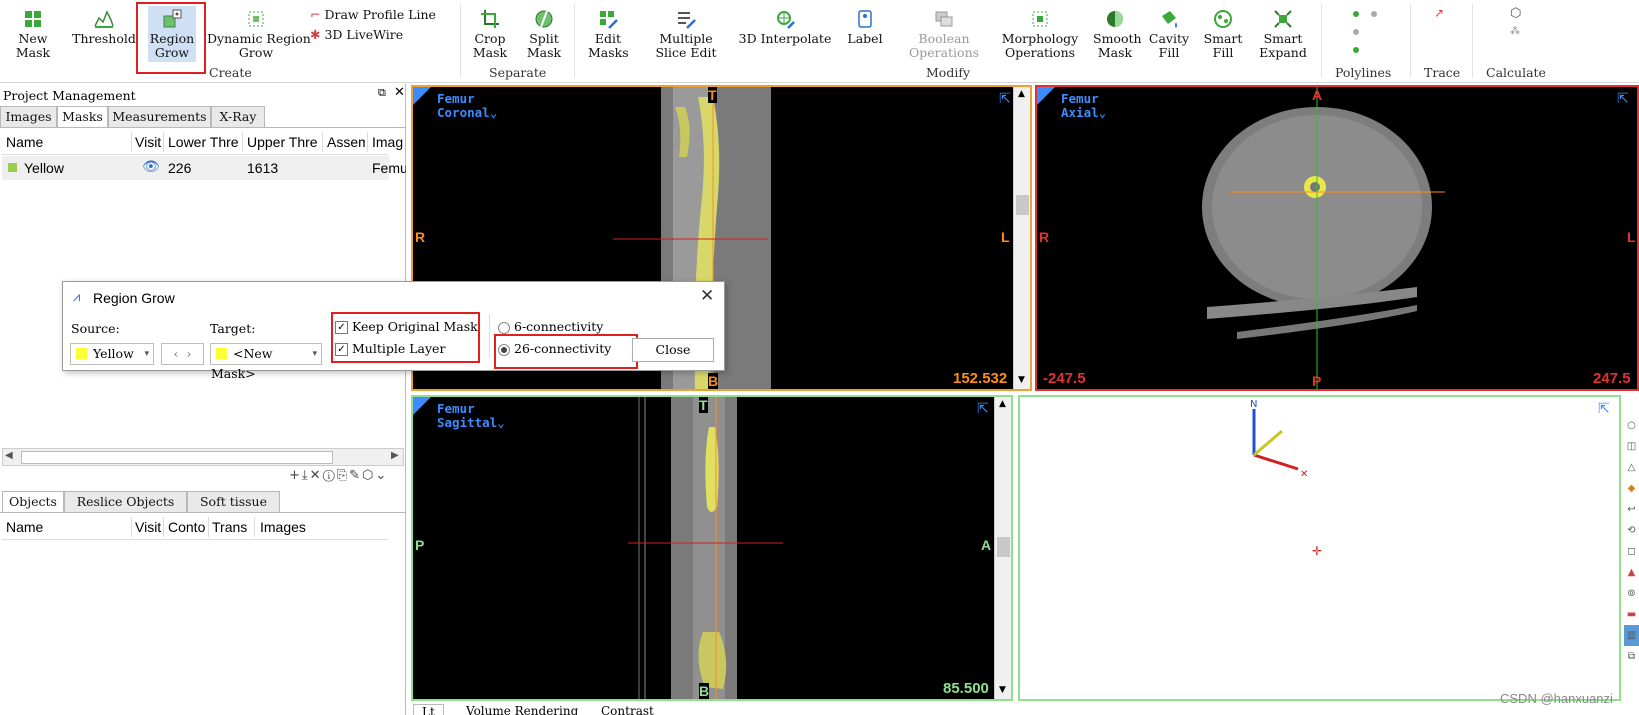 This screenshot has height=715, width=1639. Describe the element at coordinates (1631, 530) in the screenshot. I see `tool-icon: ⟲` at that location.